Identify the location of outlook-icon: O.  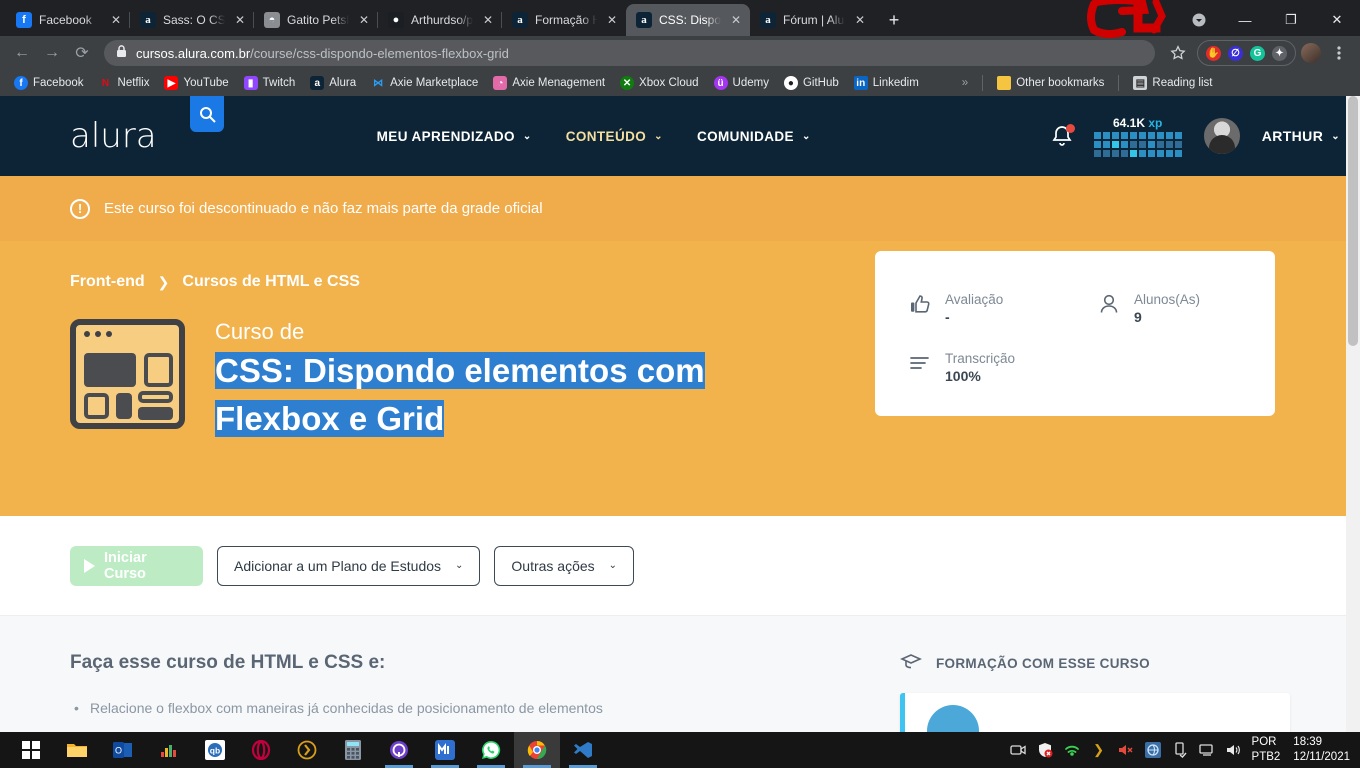
(123, 750).